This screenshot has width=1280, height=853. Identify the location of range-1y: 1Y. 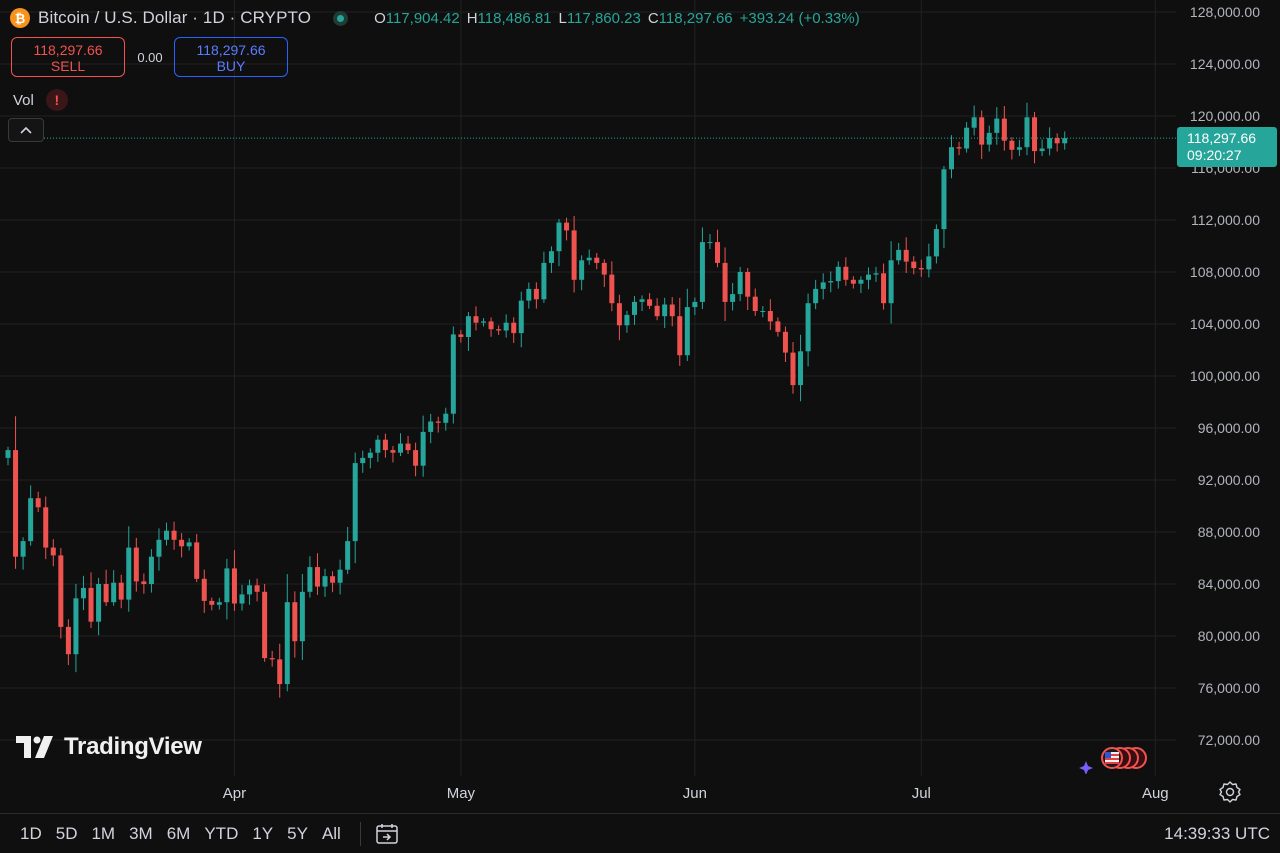
(262, 834).